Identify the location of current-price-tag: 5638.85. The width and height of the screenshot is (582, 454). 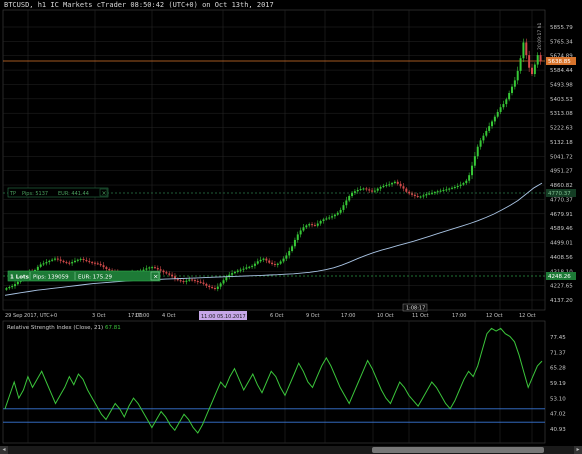
(561, 61).